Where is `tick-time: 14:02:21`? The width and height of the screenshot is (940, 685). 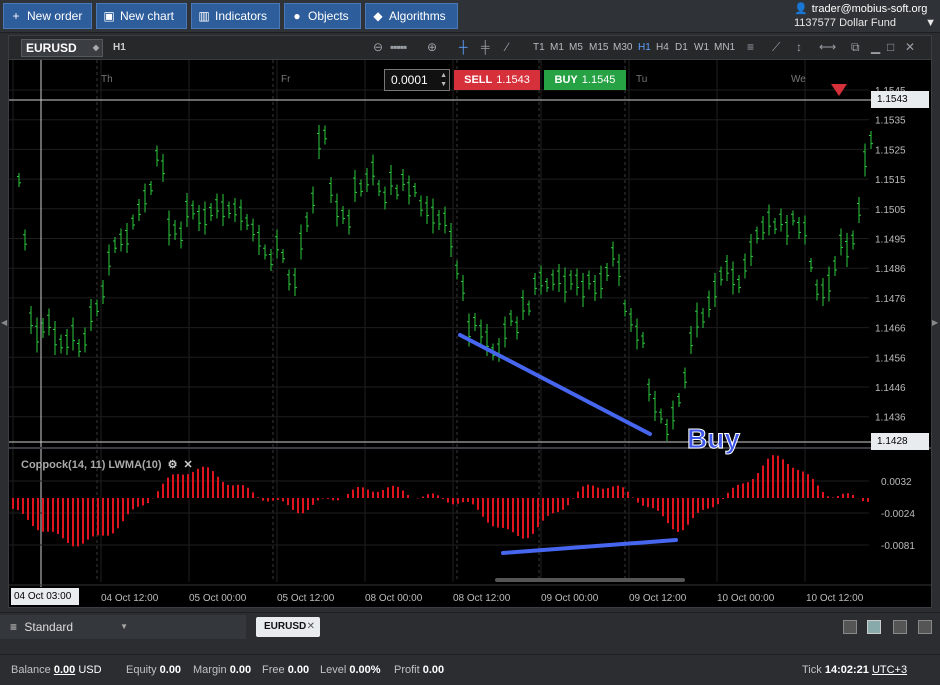 tick-time: 14:02:21 is located at coordinates (846, 670).